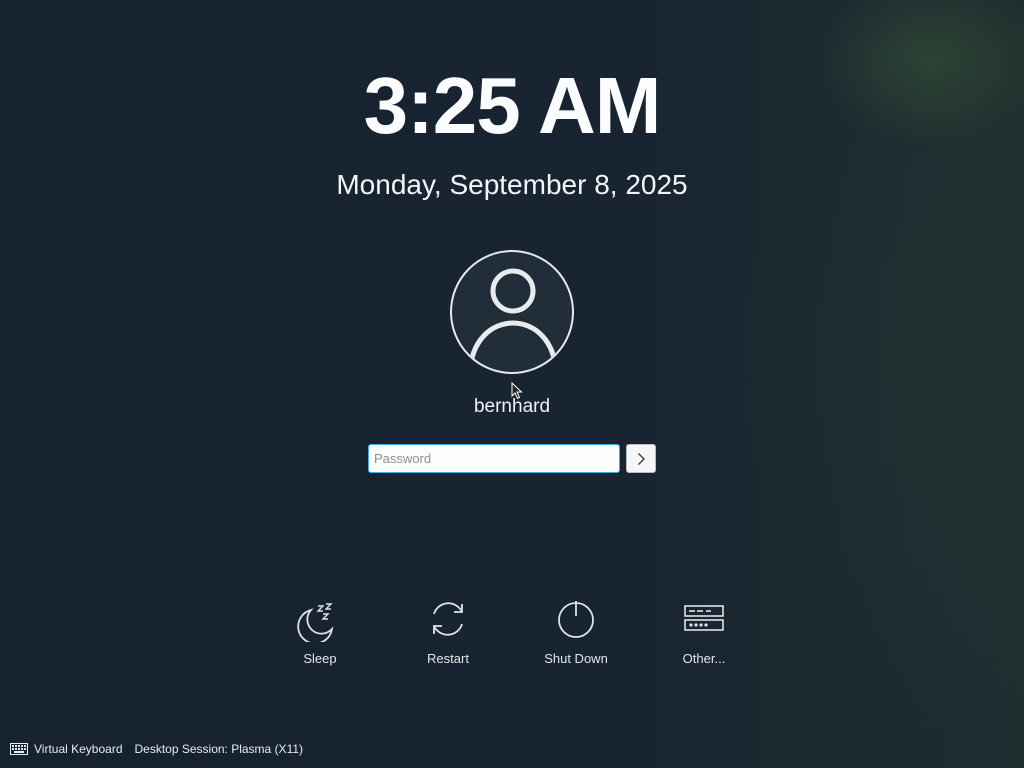  Describe the element at coordinates (448, 658) in the screenshot. I see `restart-label: Restart` at that location.